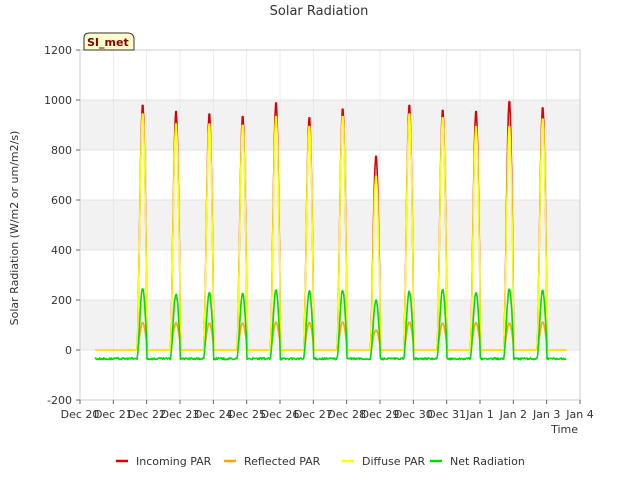 The image size is (640, 480). Describe the element at coordinates (282, 461) in the screenshot. I see `legend-label: Reflected PAR` at that location.